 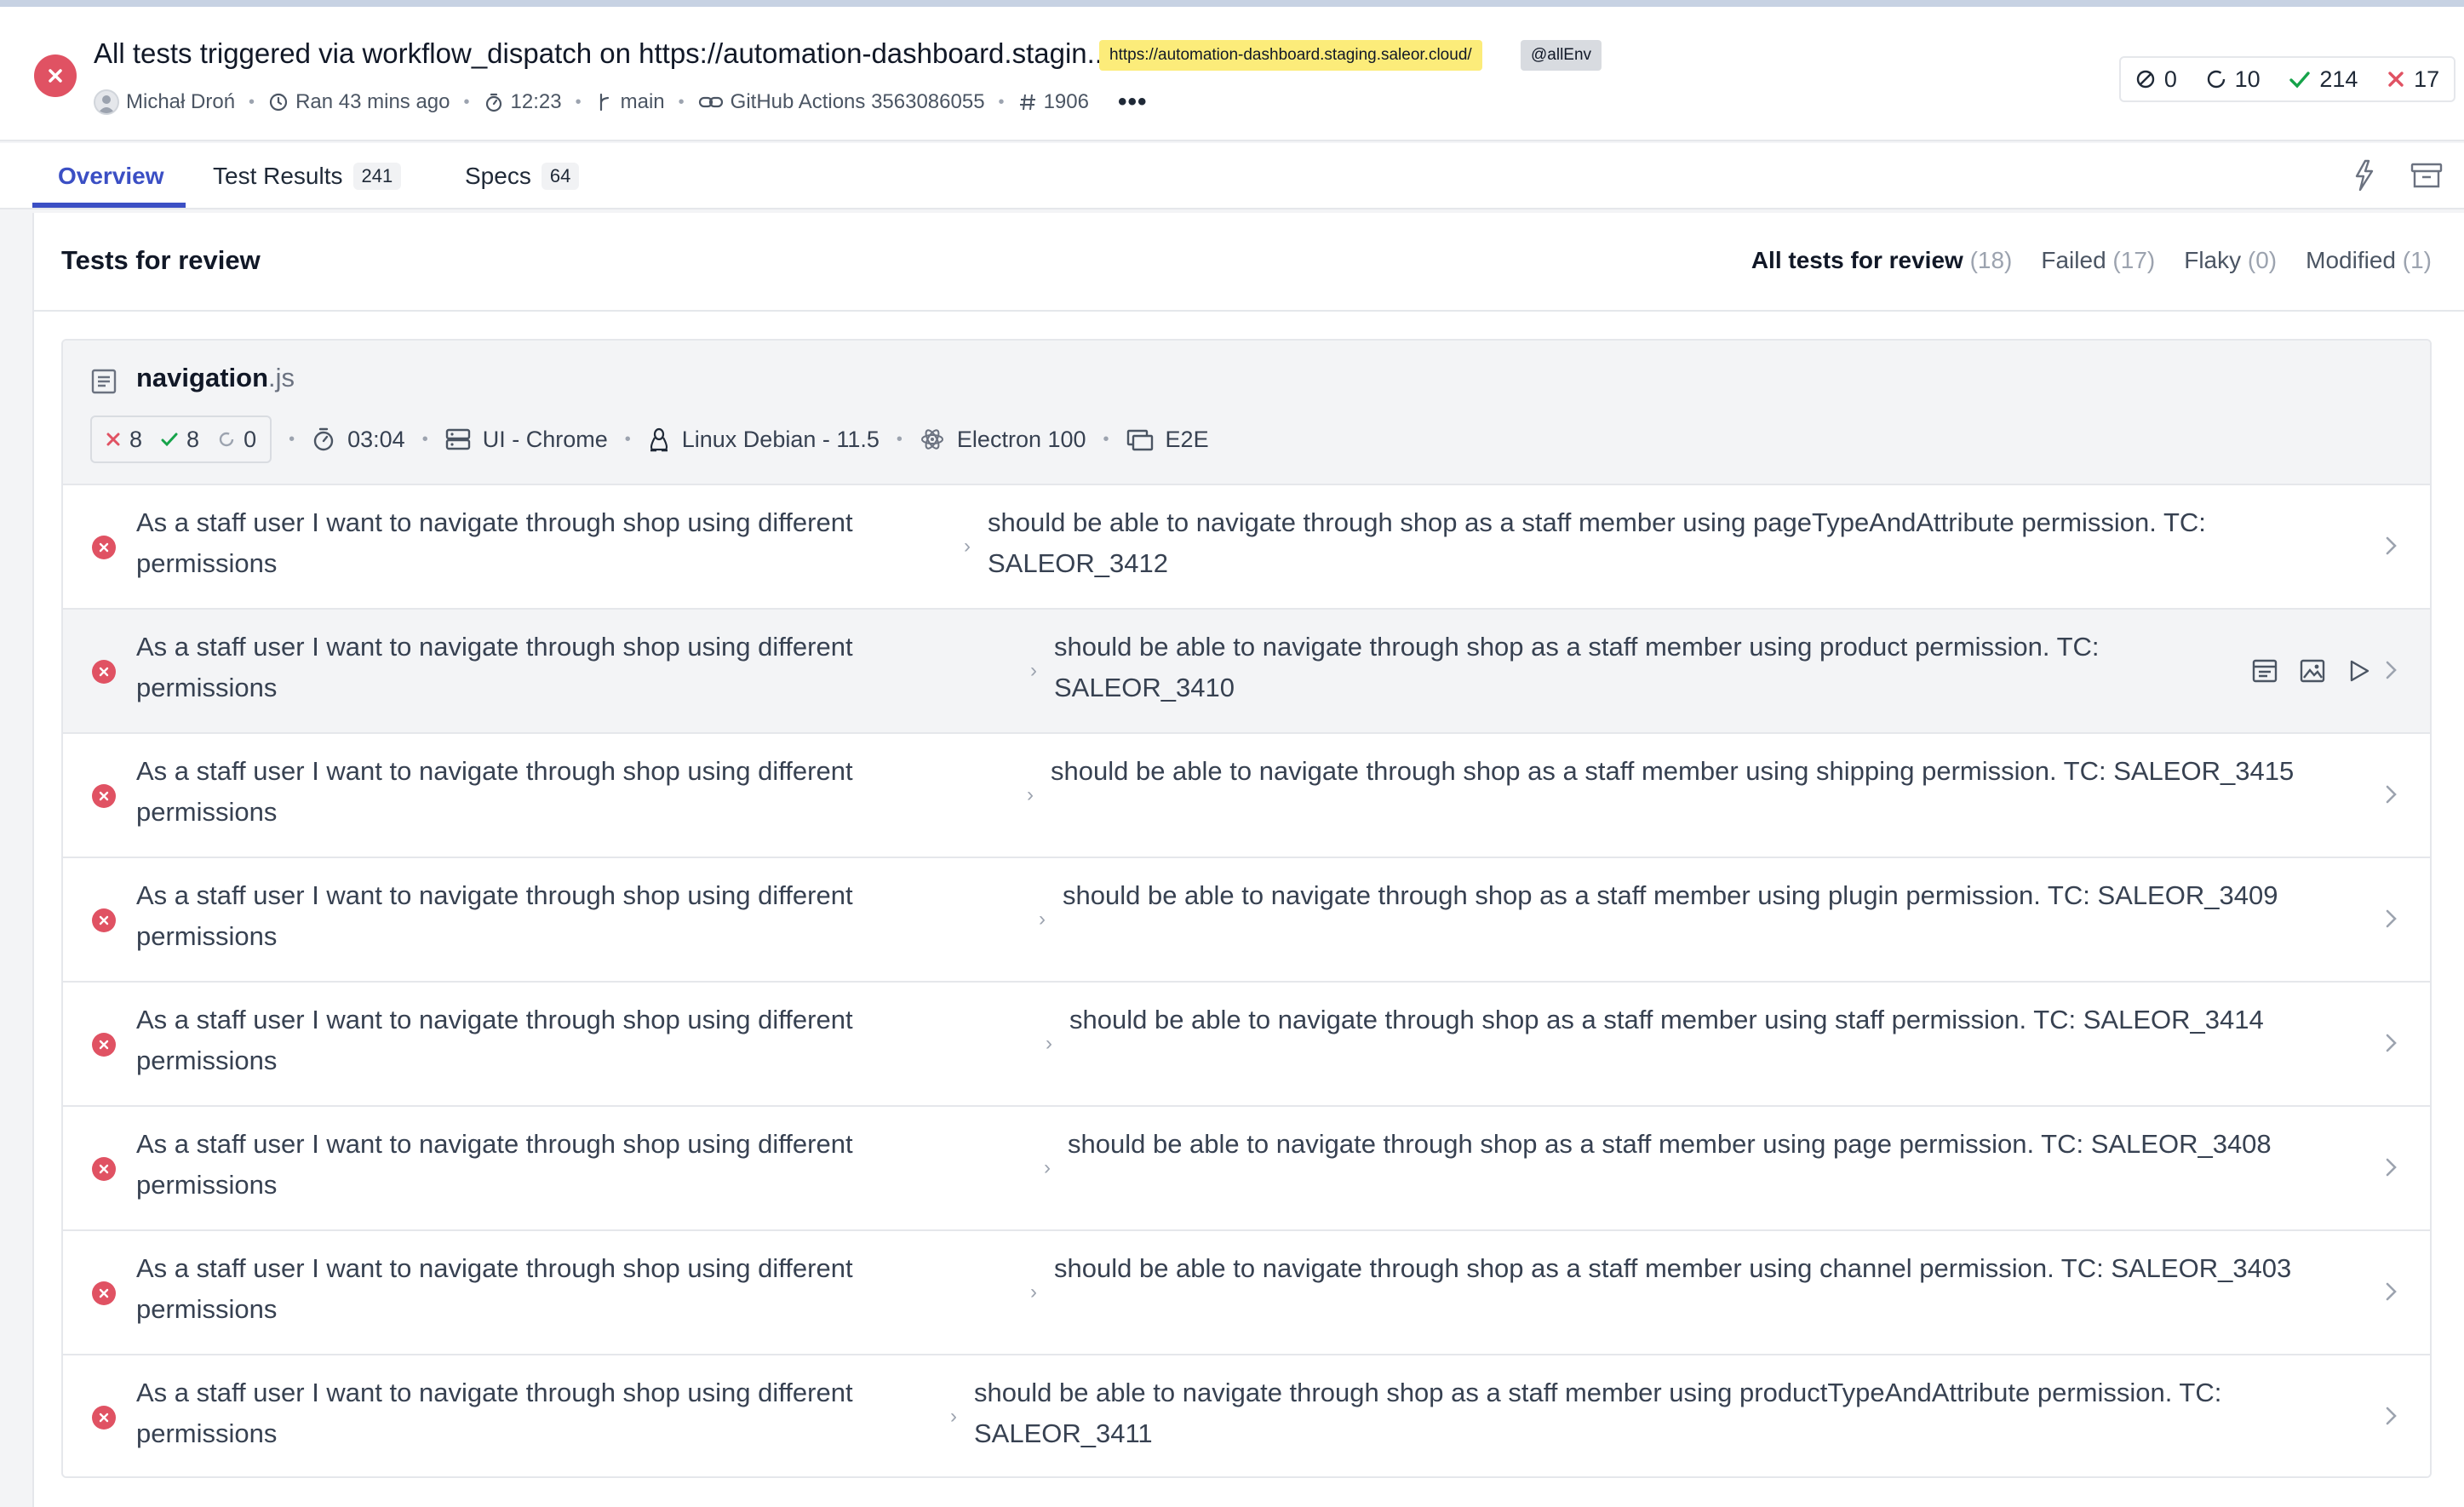 I want to click on ci-link: GitHub Actions 3563086055, so click(x=841, y=102).